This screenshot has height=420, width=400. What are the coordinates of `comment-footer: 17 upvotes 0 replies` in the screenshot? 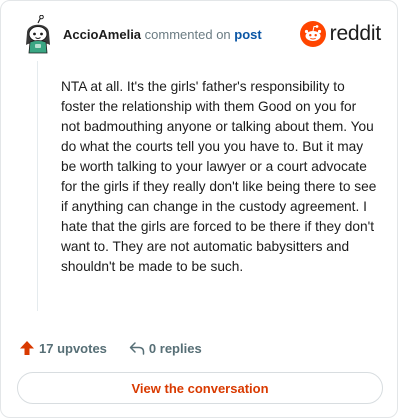 It's located at (121, 348).